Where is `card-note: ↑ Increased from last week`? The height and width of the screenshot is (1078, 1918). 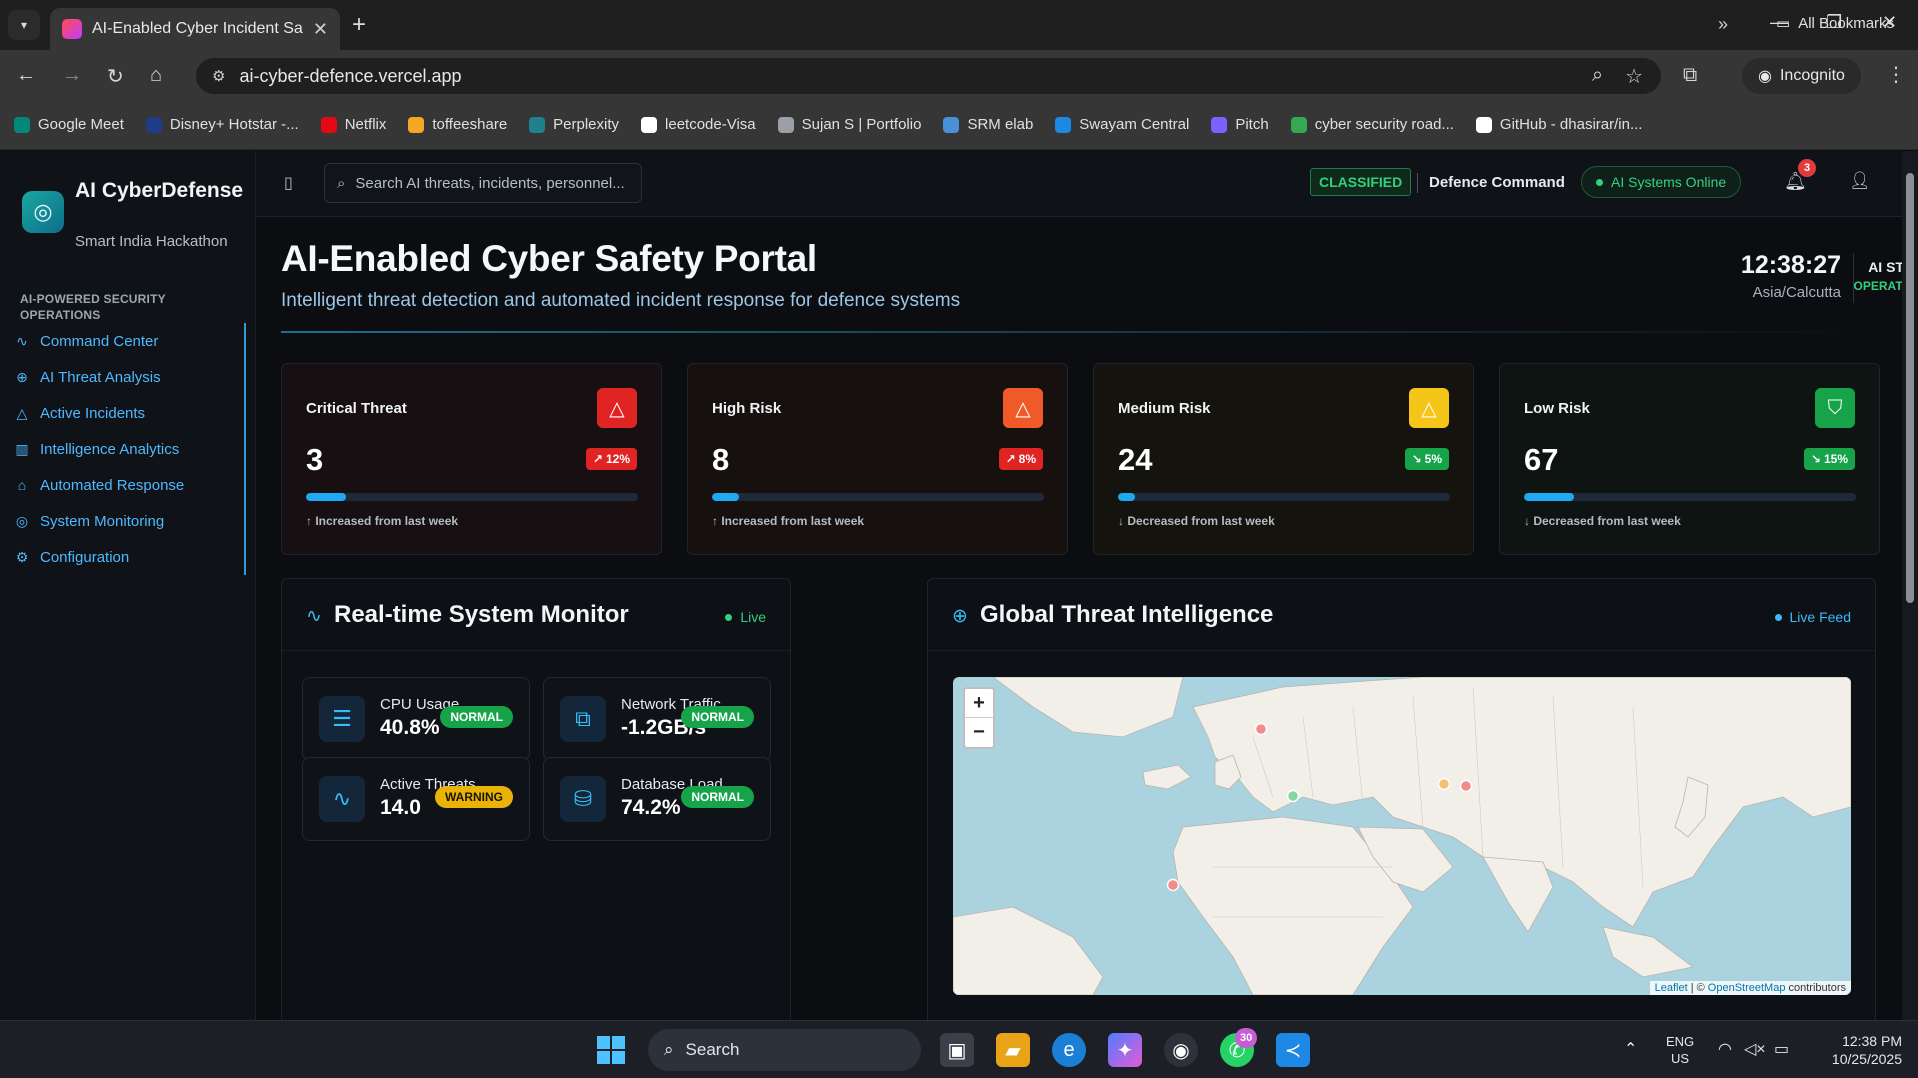
card-note: ↑ Increased from last week is located at coordinates (382, 521).